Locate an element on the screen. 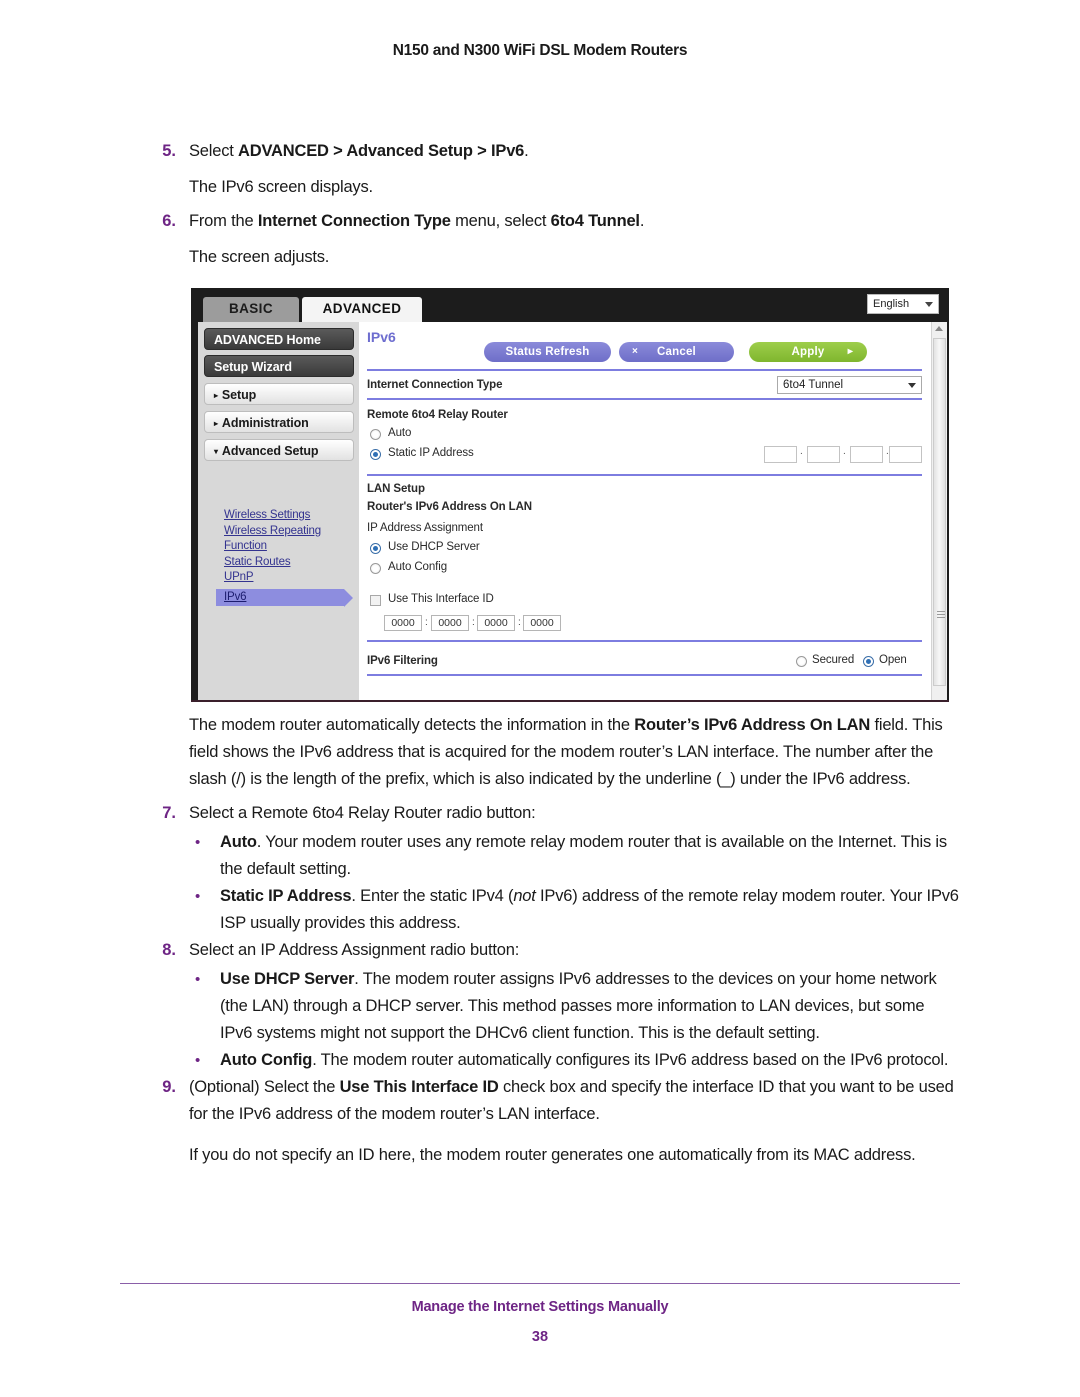  apply-button-label: Apply is located at coordinates (808, 352).